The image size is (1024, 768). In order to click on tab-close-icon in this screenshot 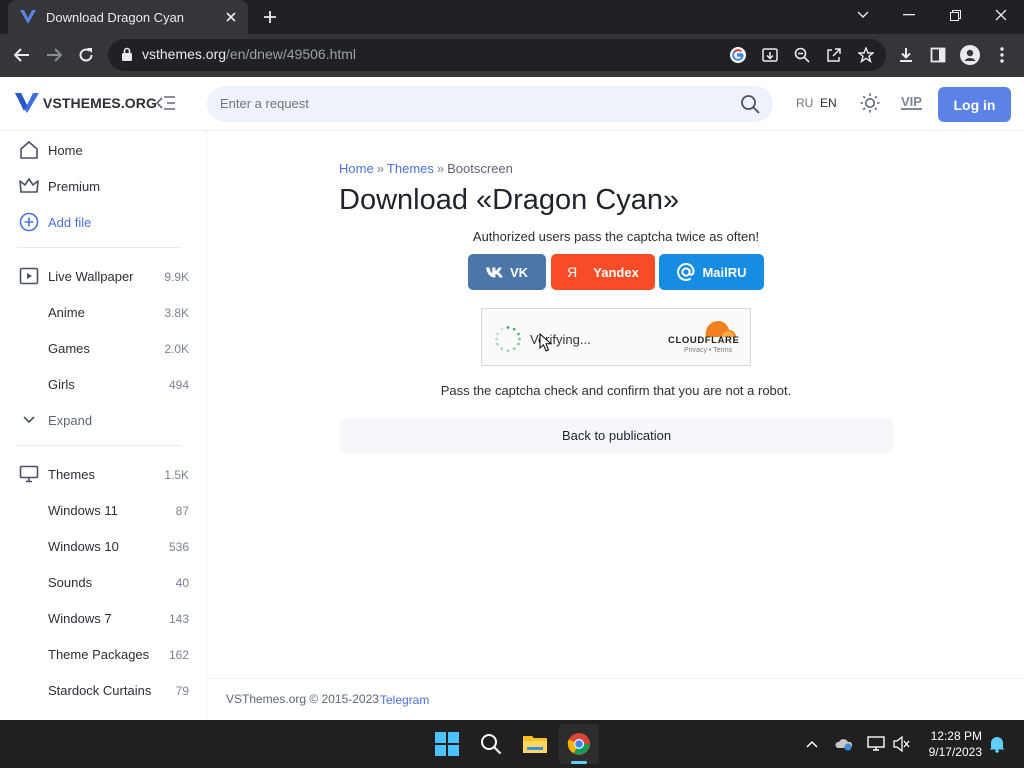, I will do `click(231, 17)`.